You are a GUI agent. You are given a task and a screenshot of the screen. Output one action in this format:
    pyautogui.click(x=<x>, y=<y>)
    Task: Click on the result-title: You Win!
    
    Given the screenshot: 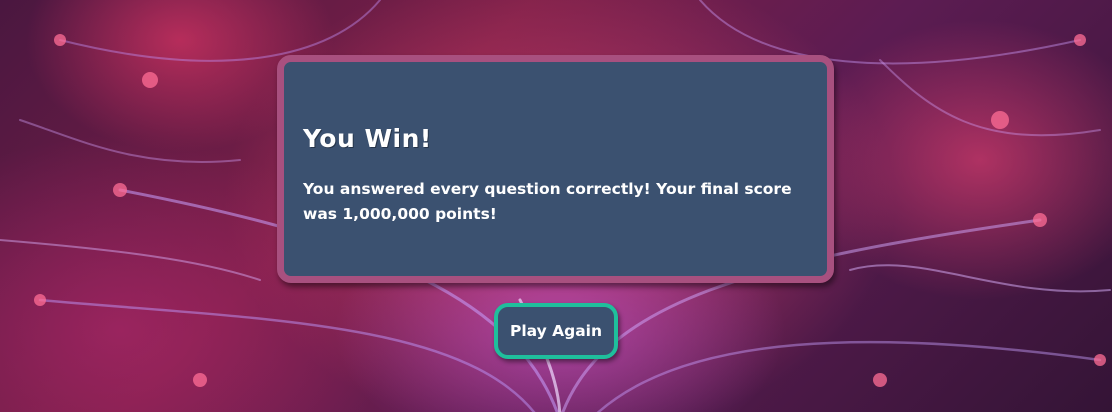 What is the action you would take?
    pyautogui.click(x=367, y=138)
    